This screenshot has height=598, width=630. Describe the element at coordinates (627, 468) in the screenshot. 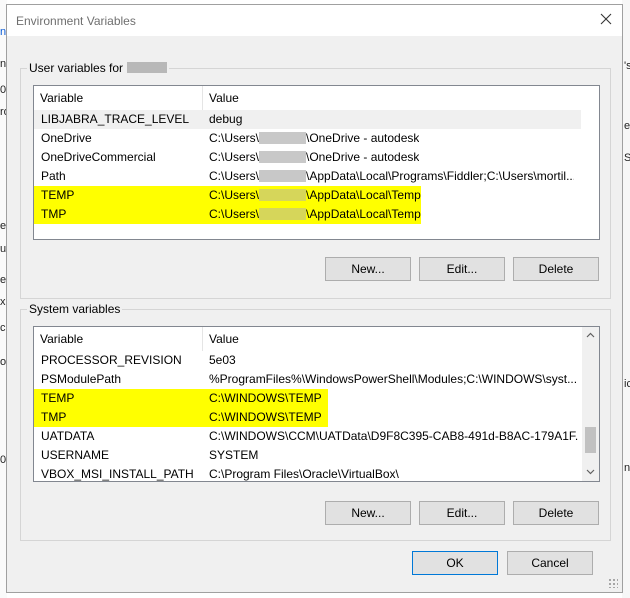

I see `background-text: n` at that location.